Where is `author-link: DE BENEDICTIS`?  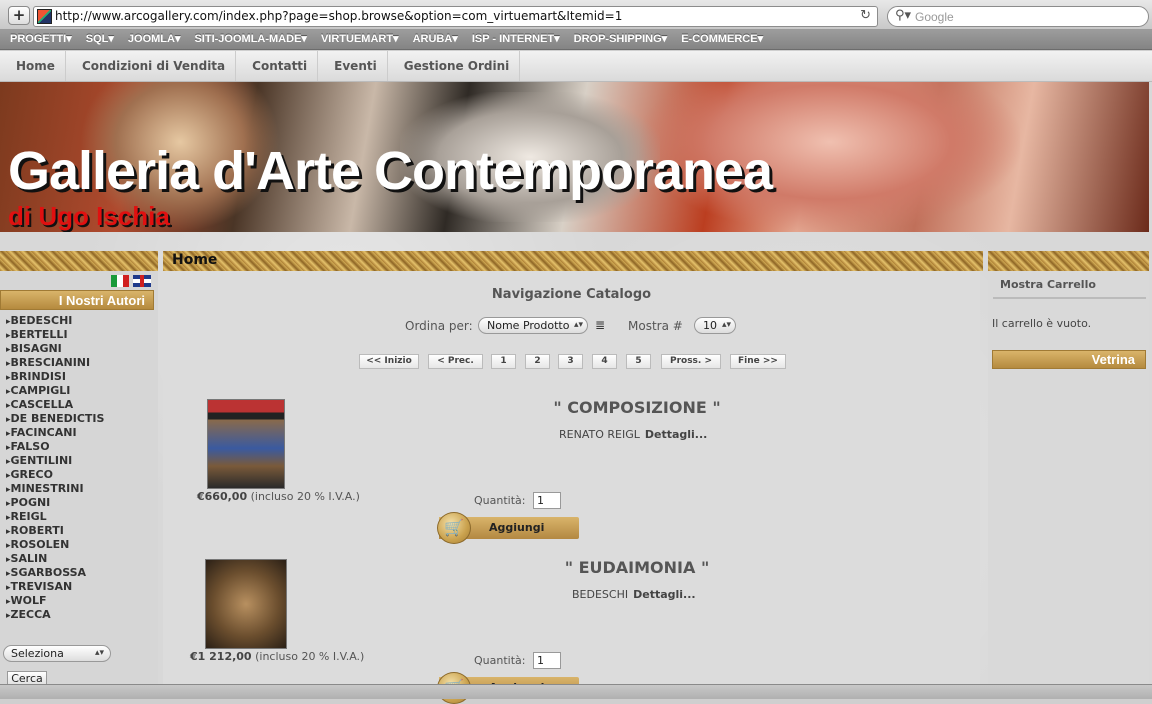 author-link: DE BENEDICTIS is located at coordinates (81, 419).